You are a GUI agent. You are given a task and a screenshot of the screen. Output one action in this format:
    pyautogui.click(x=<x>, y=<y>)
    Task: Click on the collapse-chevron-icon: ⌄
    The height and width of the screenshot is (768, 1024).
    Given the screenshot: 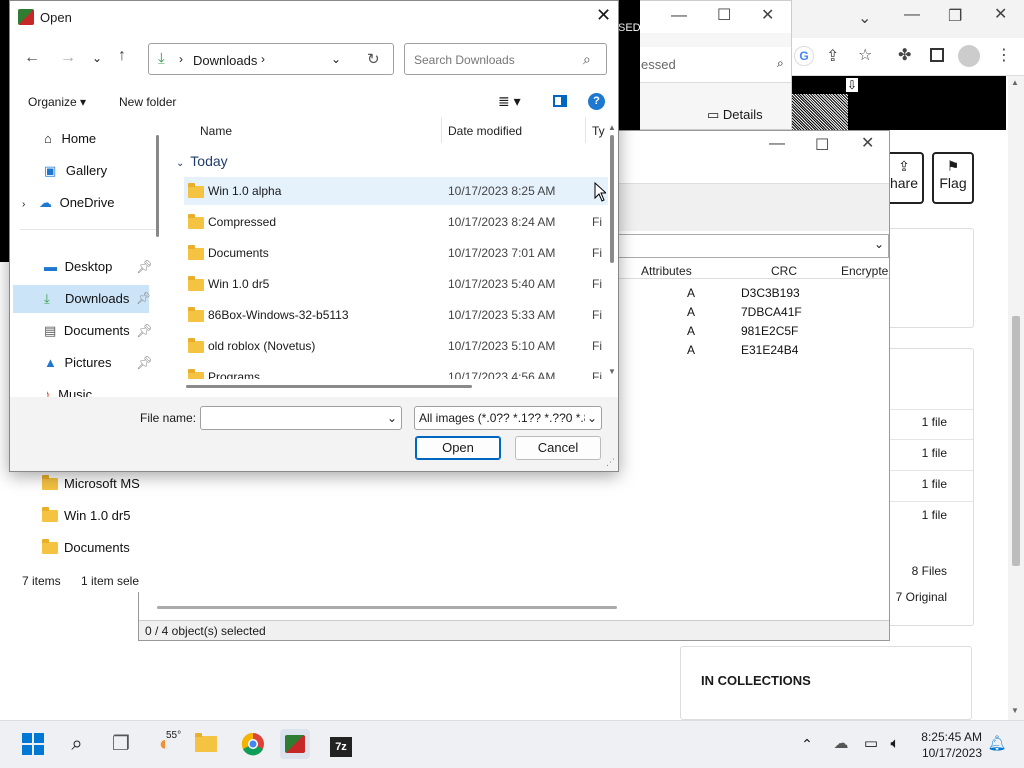 What is the action you would take?
    pyautogui.click(x=180, y=163)
    